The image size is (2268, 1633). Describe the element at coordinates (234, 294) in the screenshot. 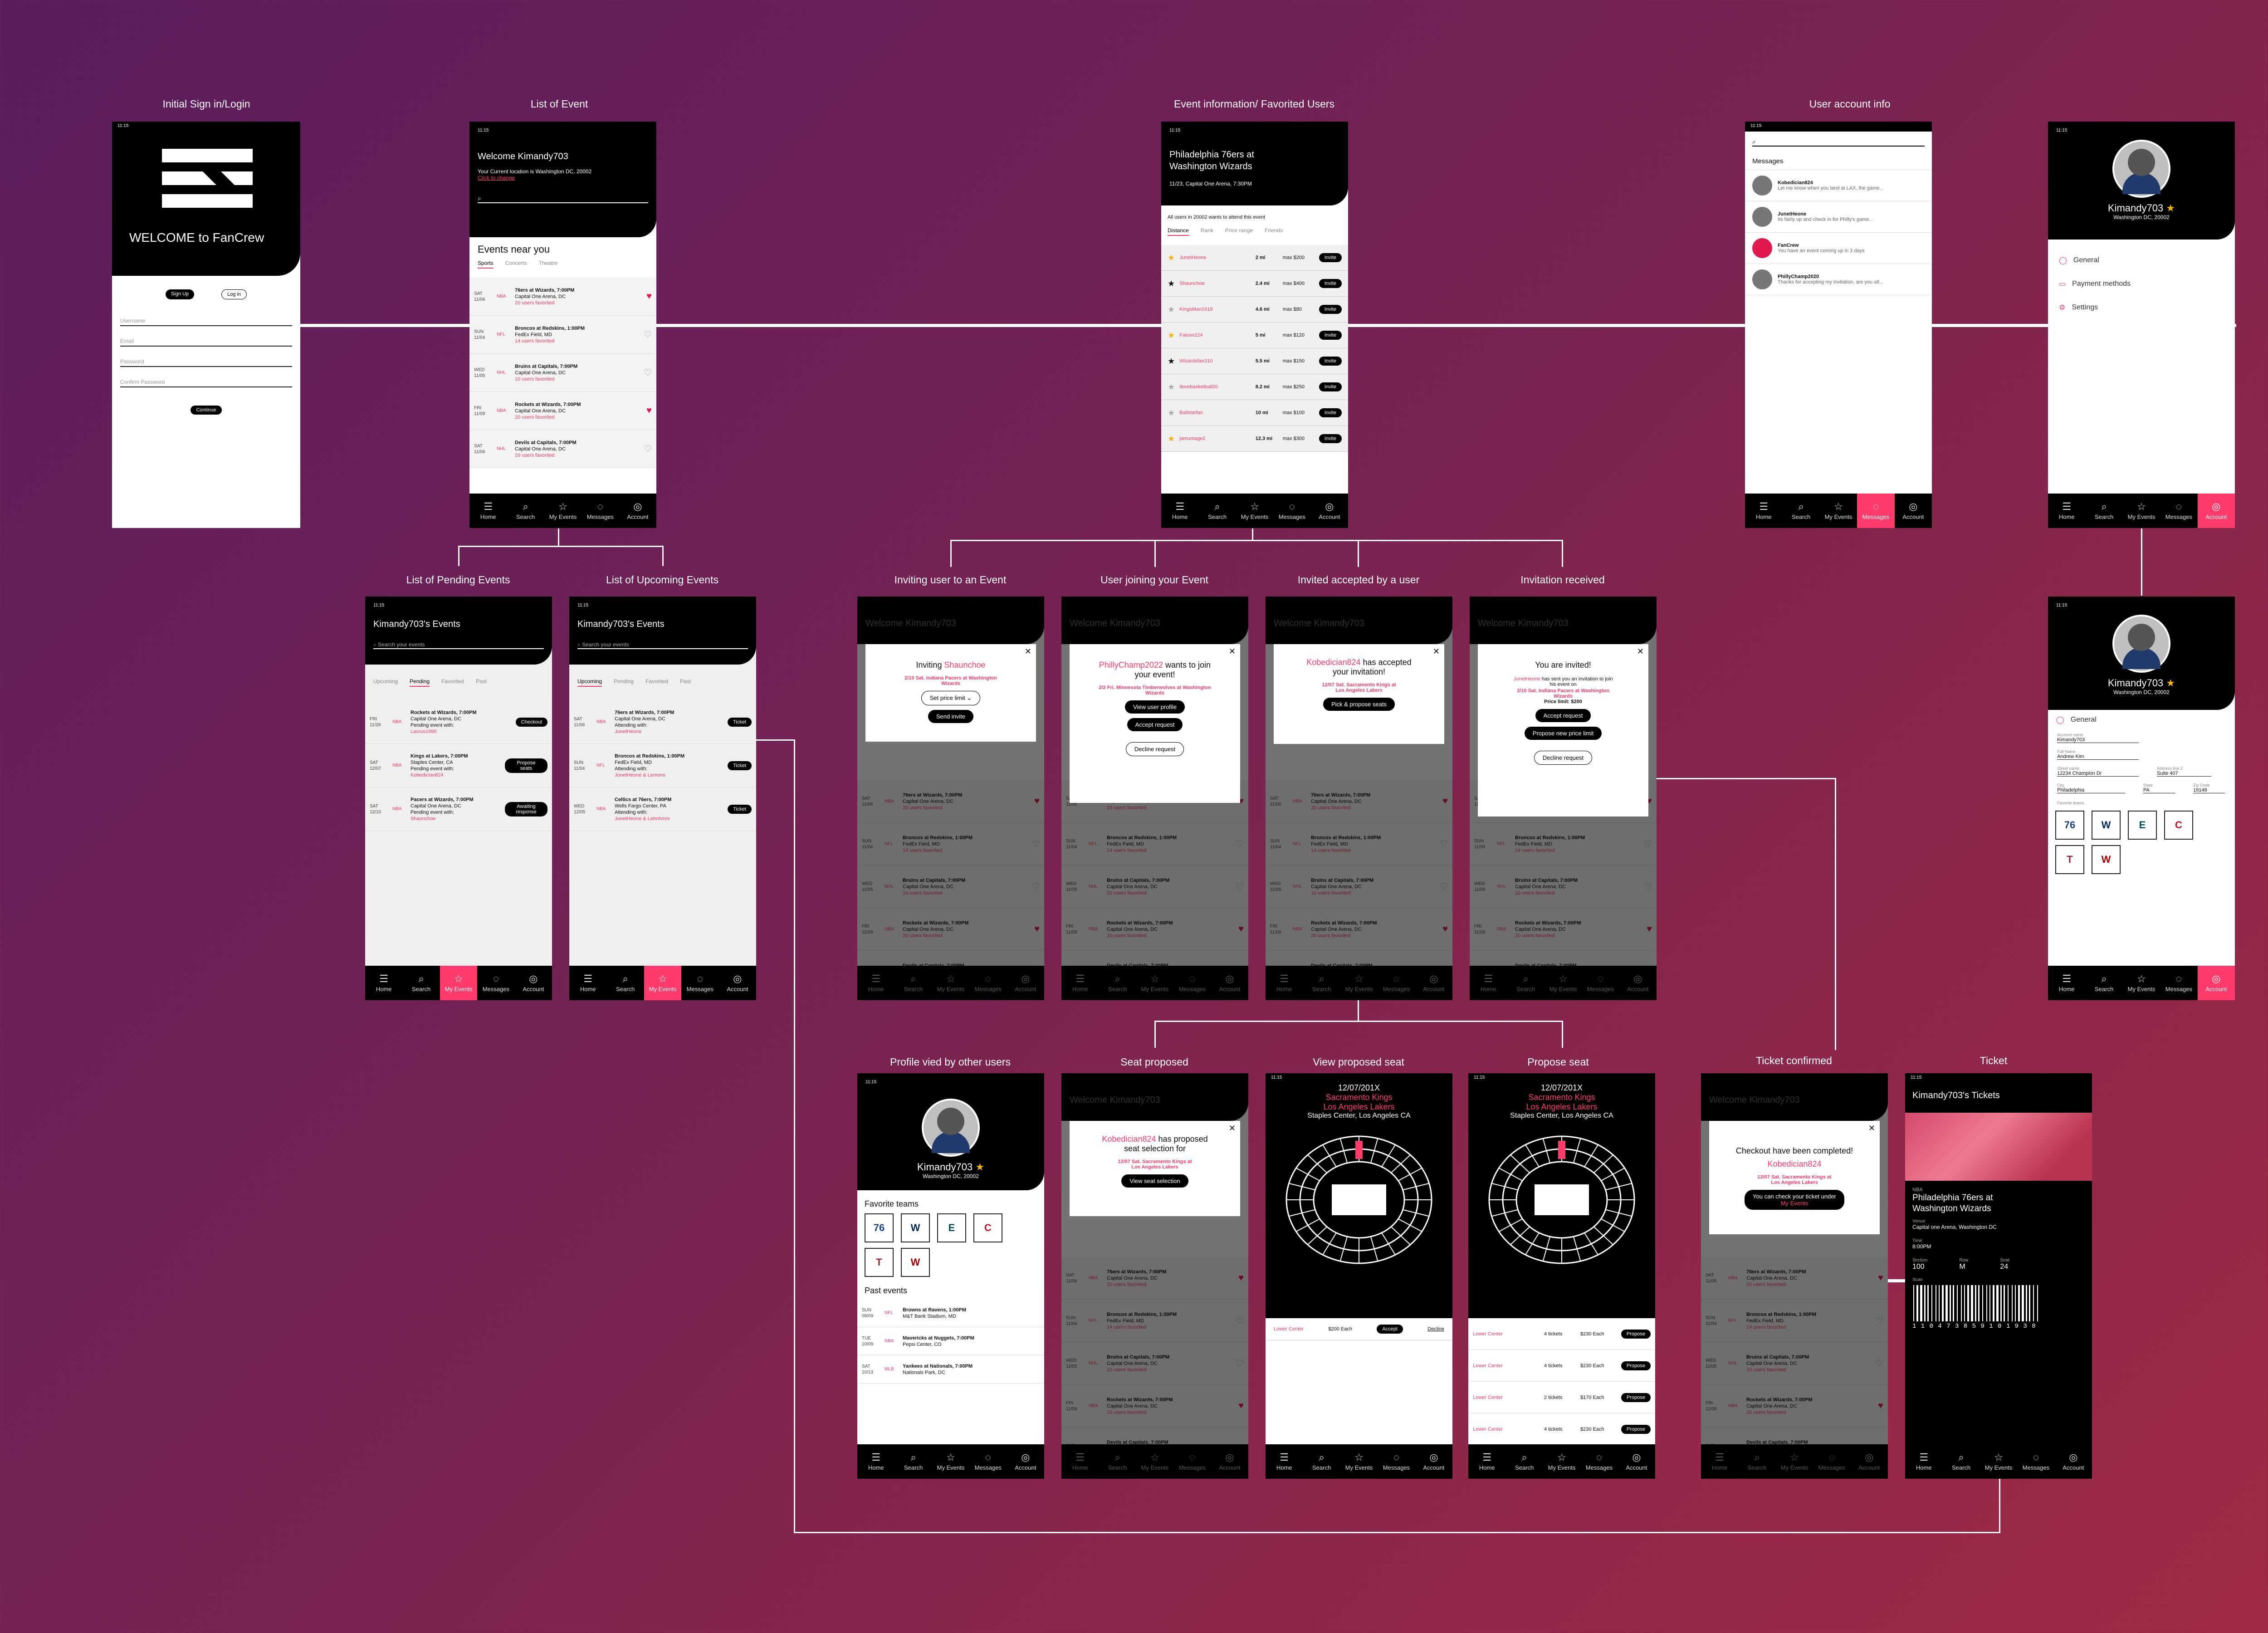

I see `login-button: Log in` at that location.